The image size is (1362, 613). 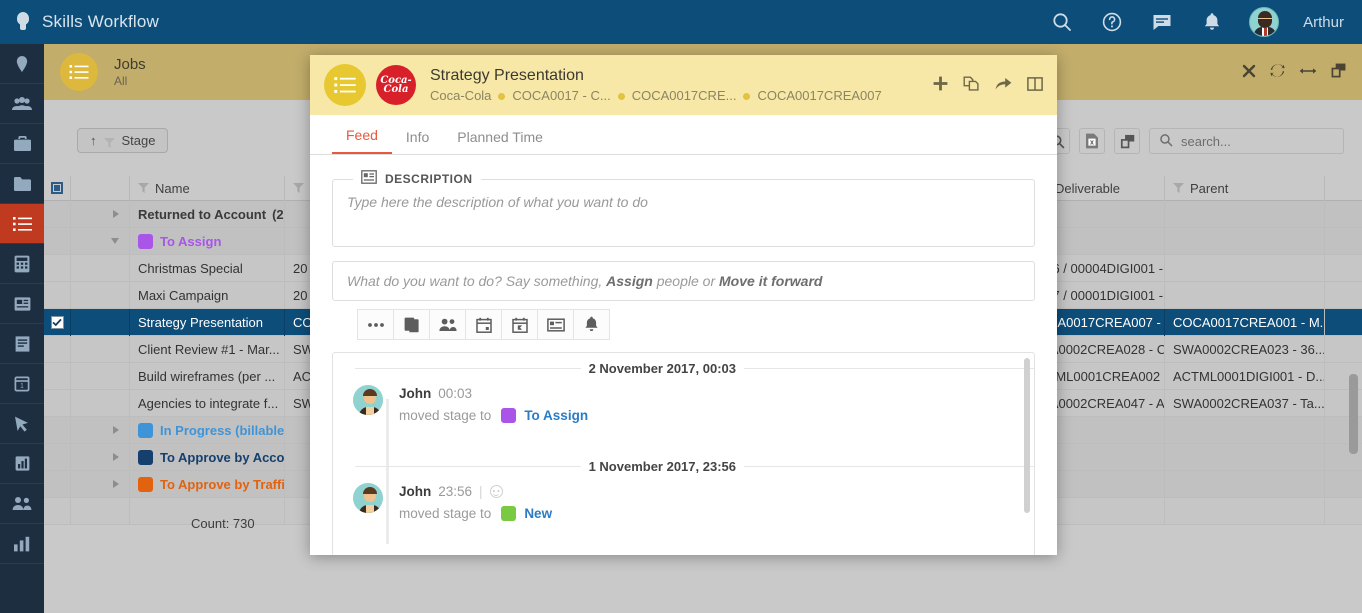 I want to click on people-icon, so click(x=447, y=324).